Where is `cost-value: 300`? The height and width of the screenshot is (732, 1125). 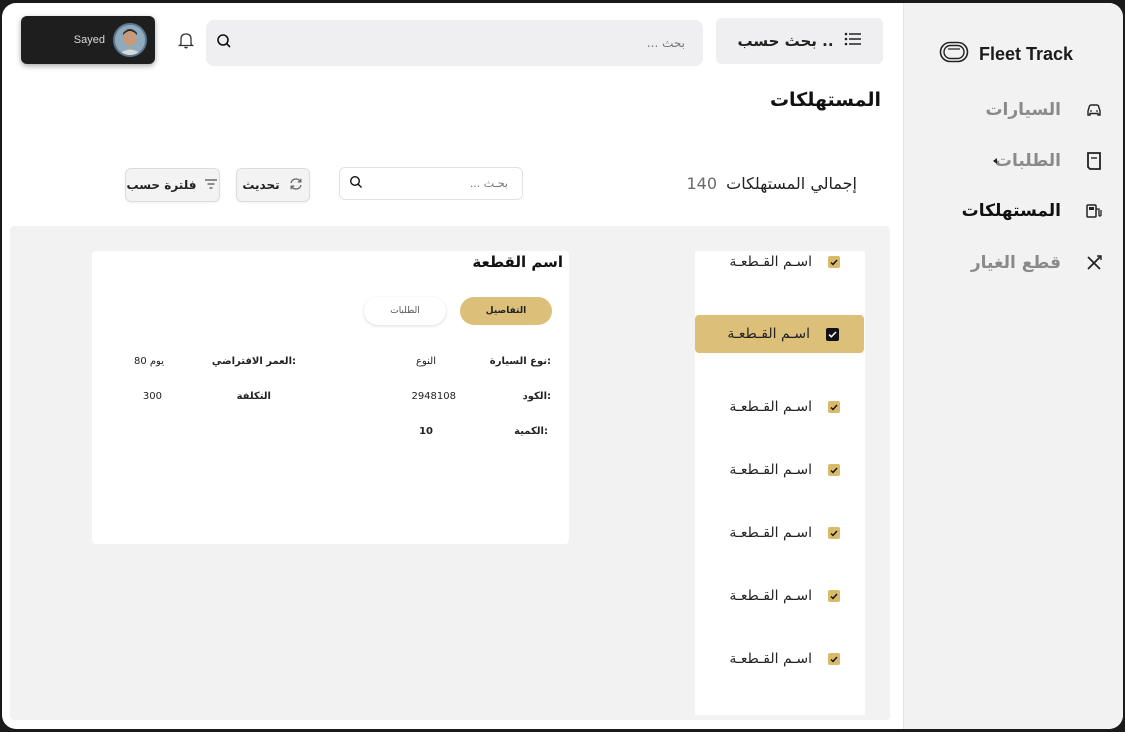 cost-value: 300 is located at coordinates (152, 396).